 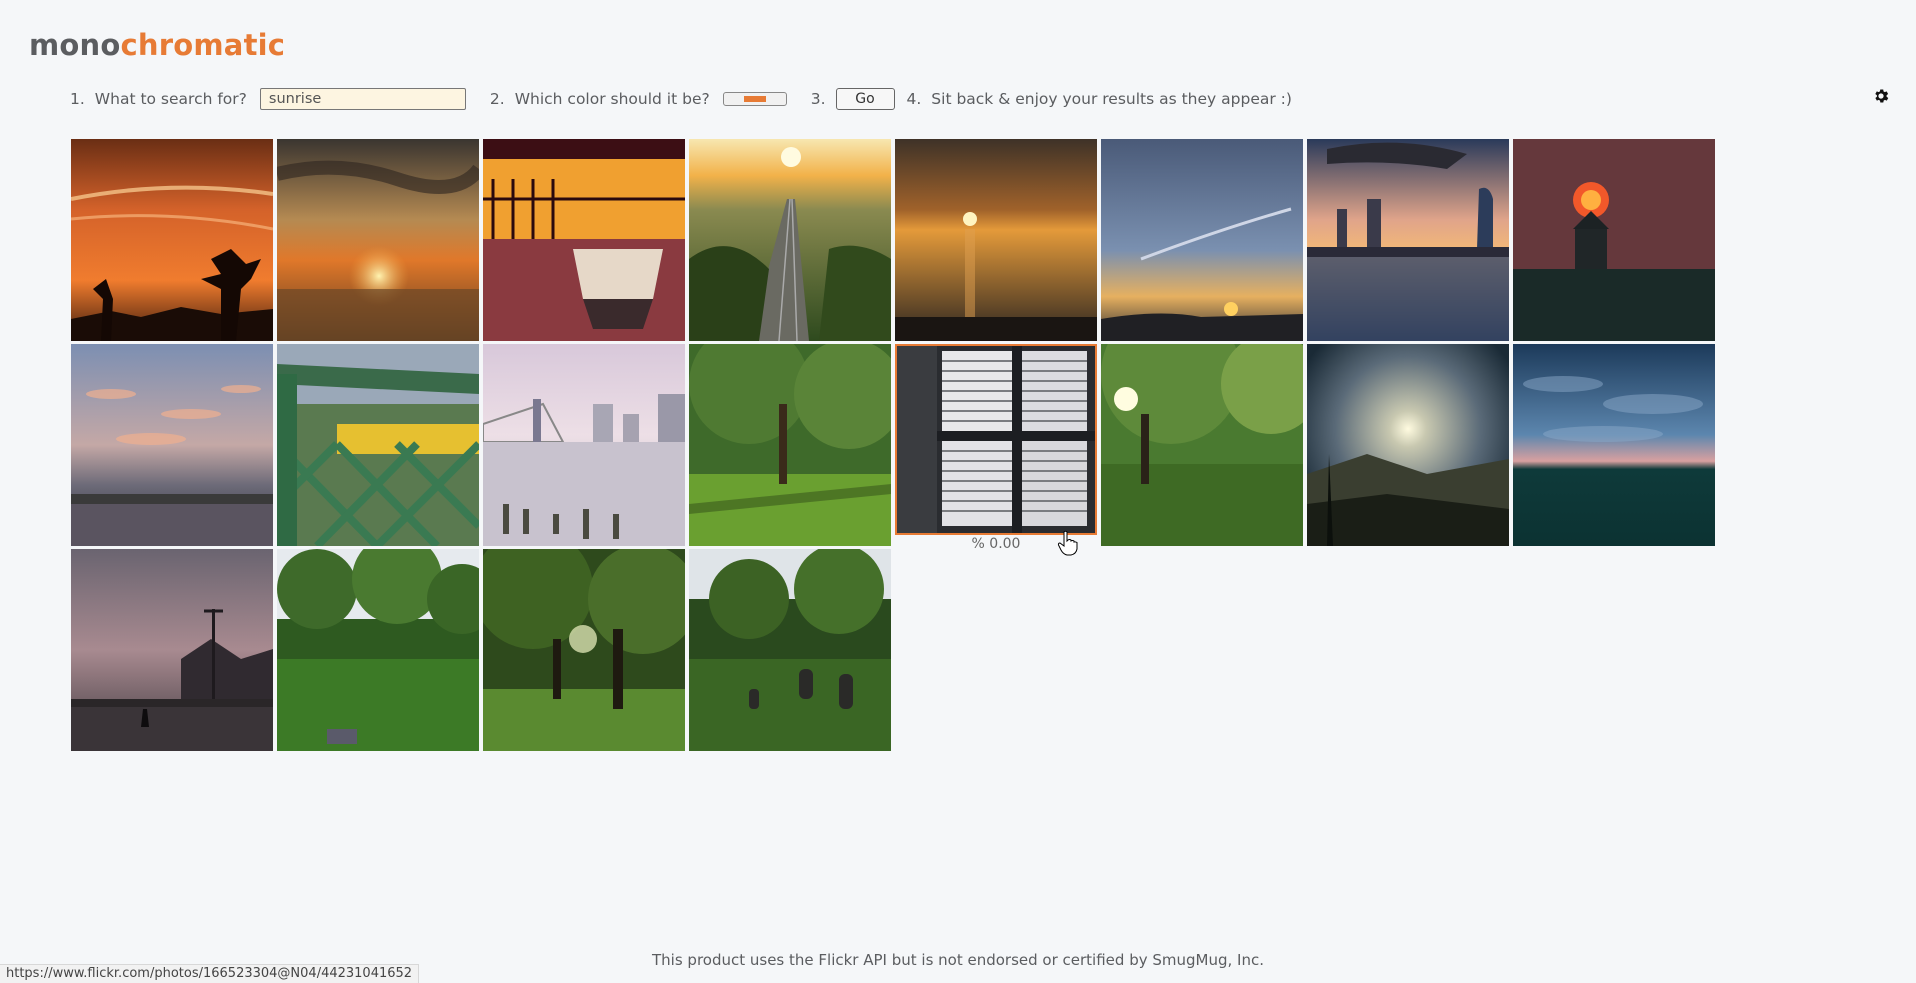 What do you see at coordinates (497, 99) in the screenshot?
I see `step-2-number: 2.` at bounding box center [497, 99].